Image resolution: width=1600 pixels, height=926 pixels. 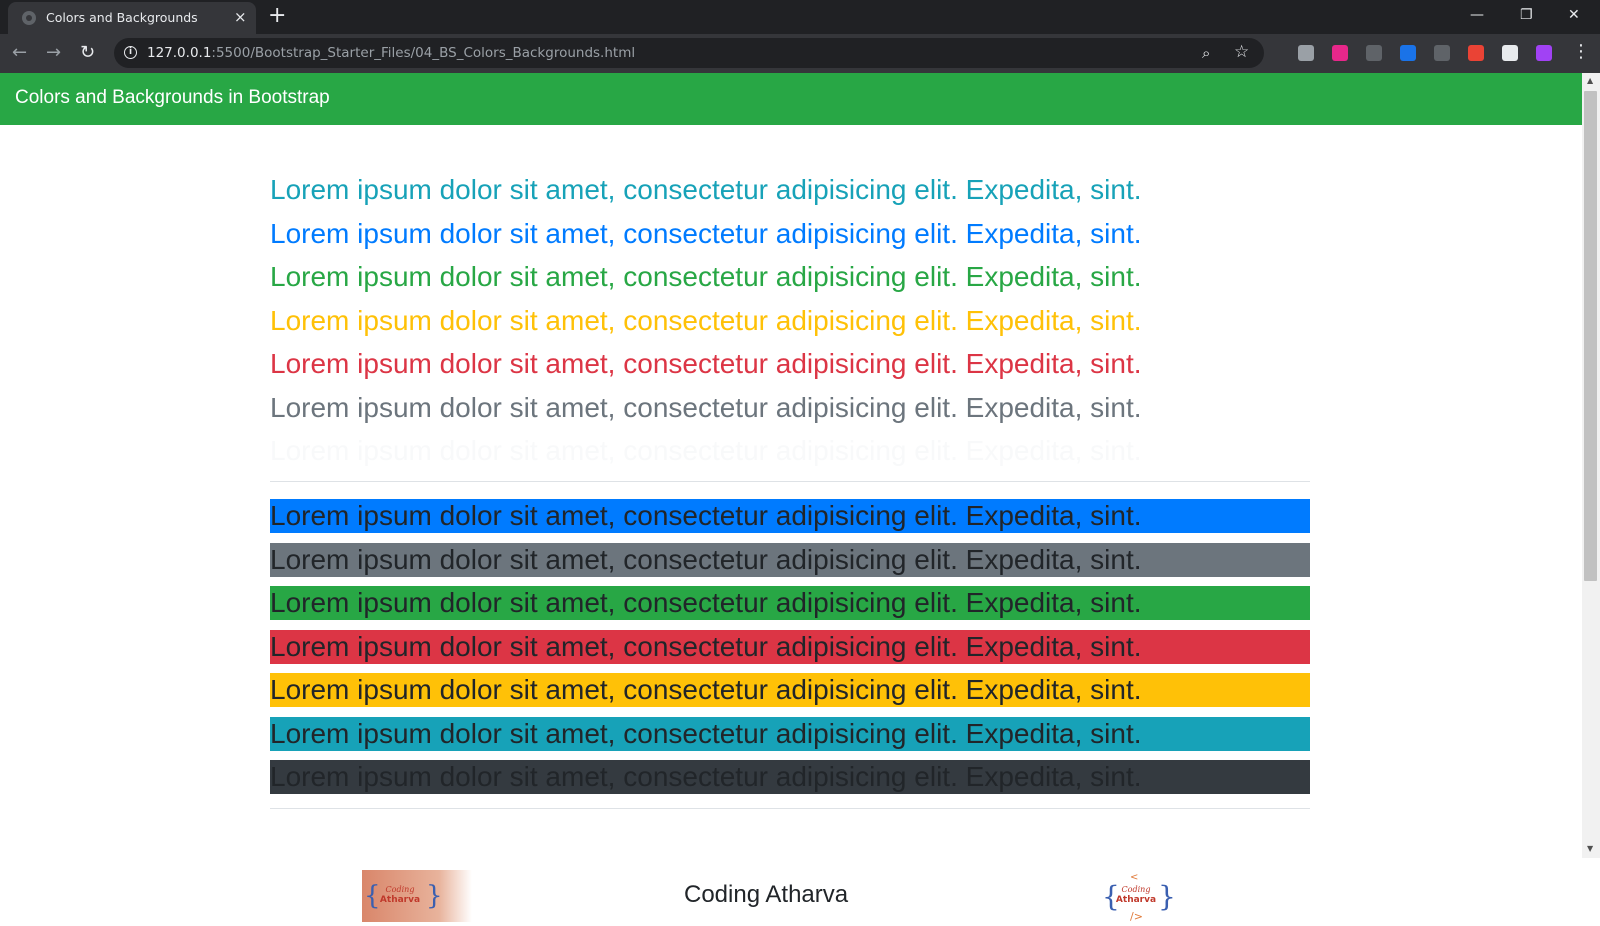 I want to click on extension-5-icon, so click(x=1442, y=53).